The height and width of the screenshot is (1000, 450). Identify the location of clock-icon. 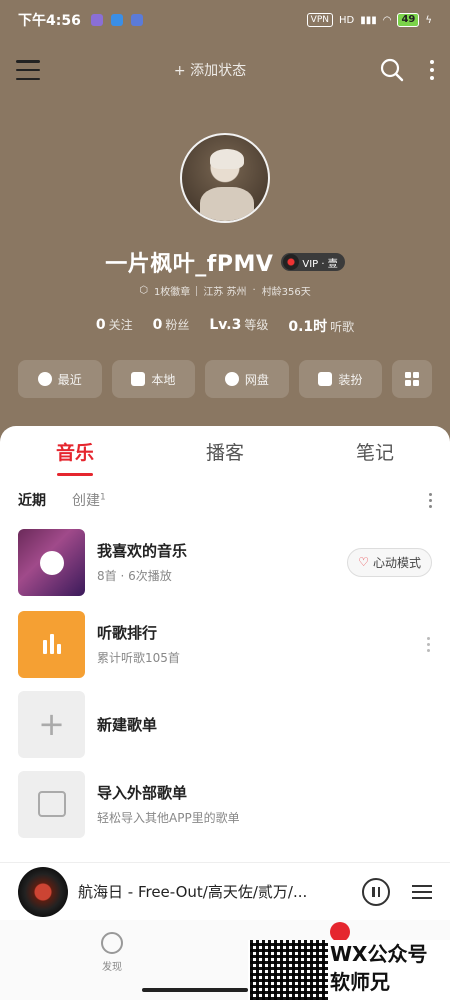
(44, 379).